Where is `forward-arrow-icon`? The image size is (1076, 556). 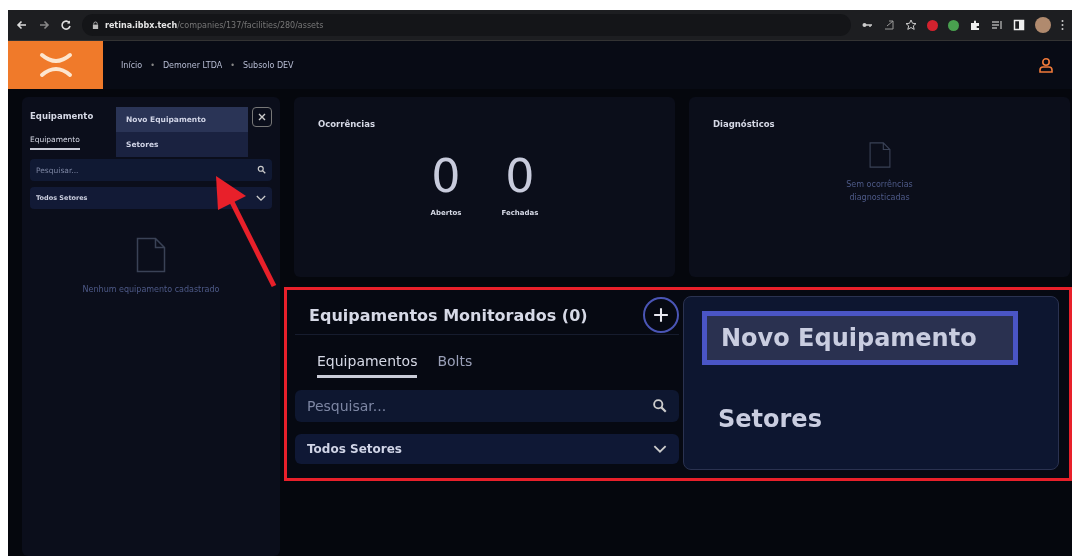 forward-arrow-icon is located at coordinates (44, 25).